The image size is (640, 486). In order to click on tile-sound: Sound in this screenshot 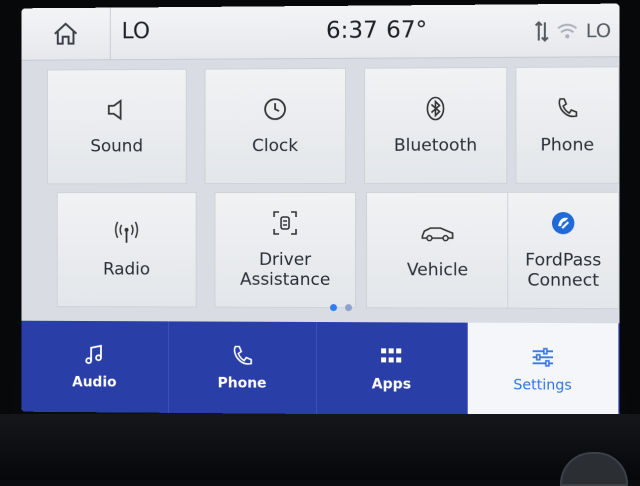, I will do `click(117, 127)`.